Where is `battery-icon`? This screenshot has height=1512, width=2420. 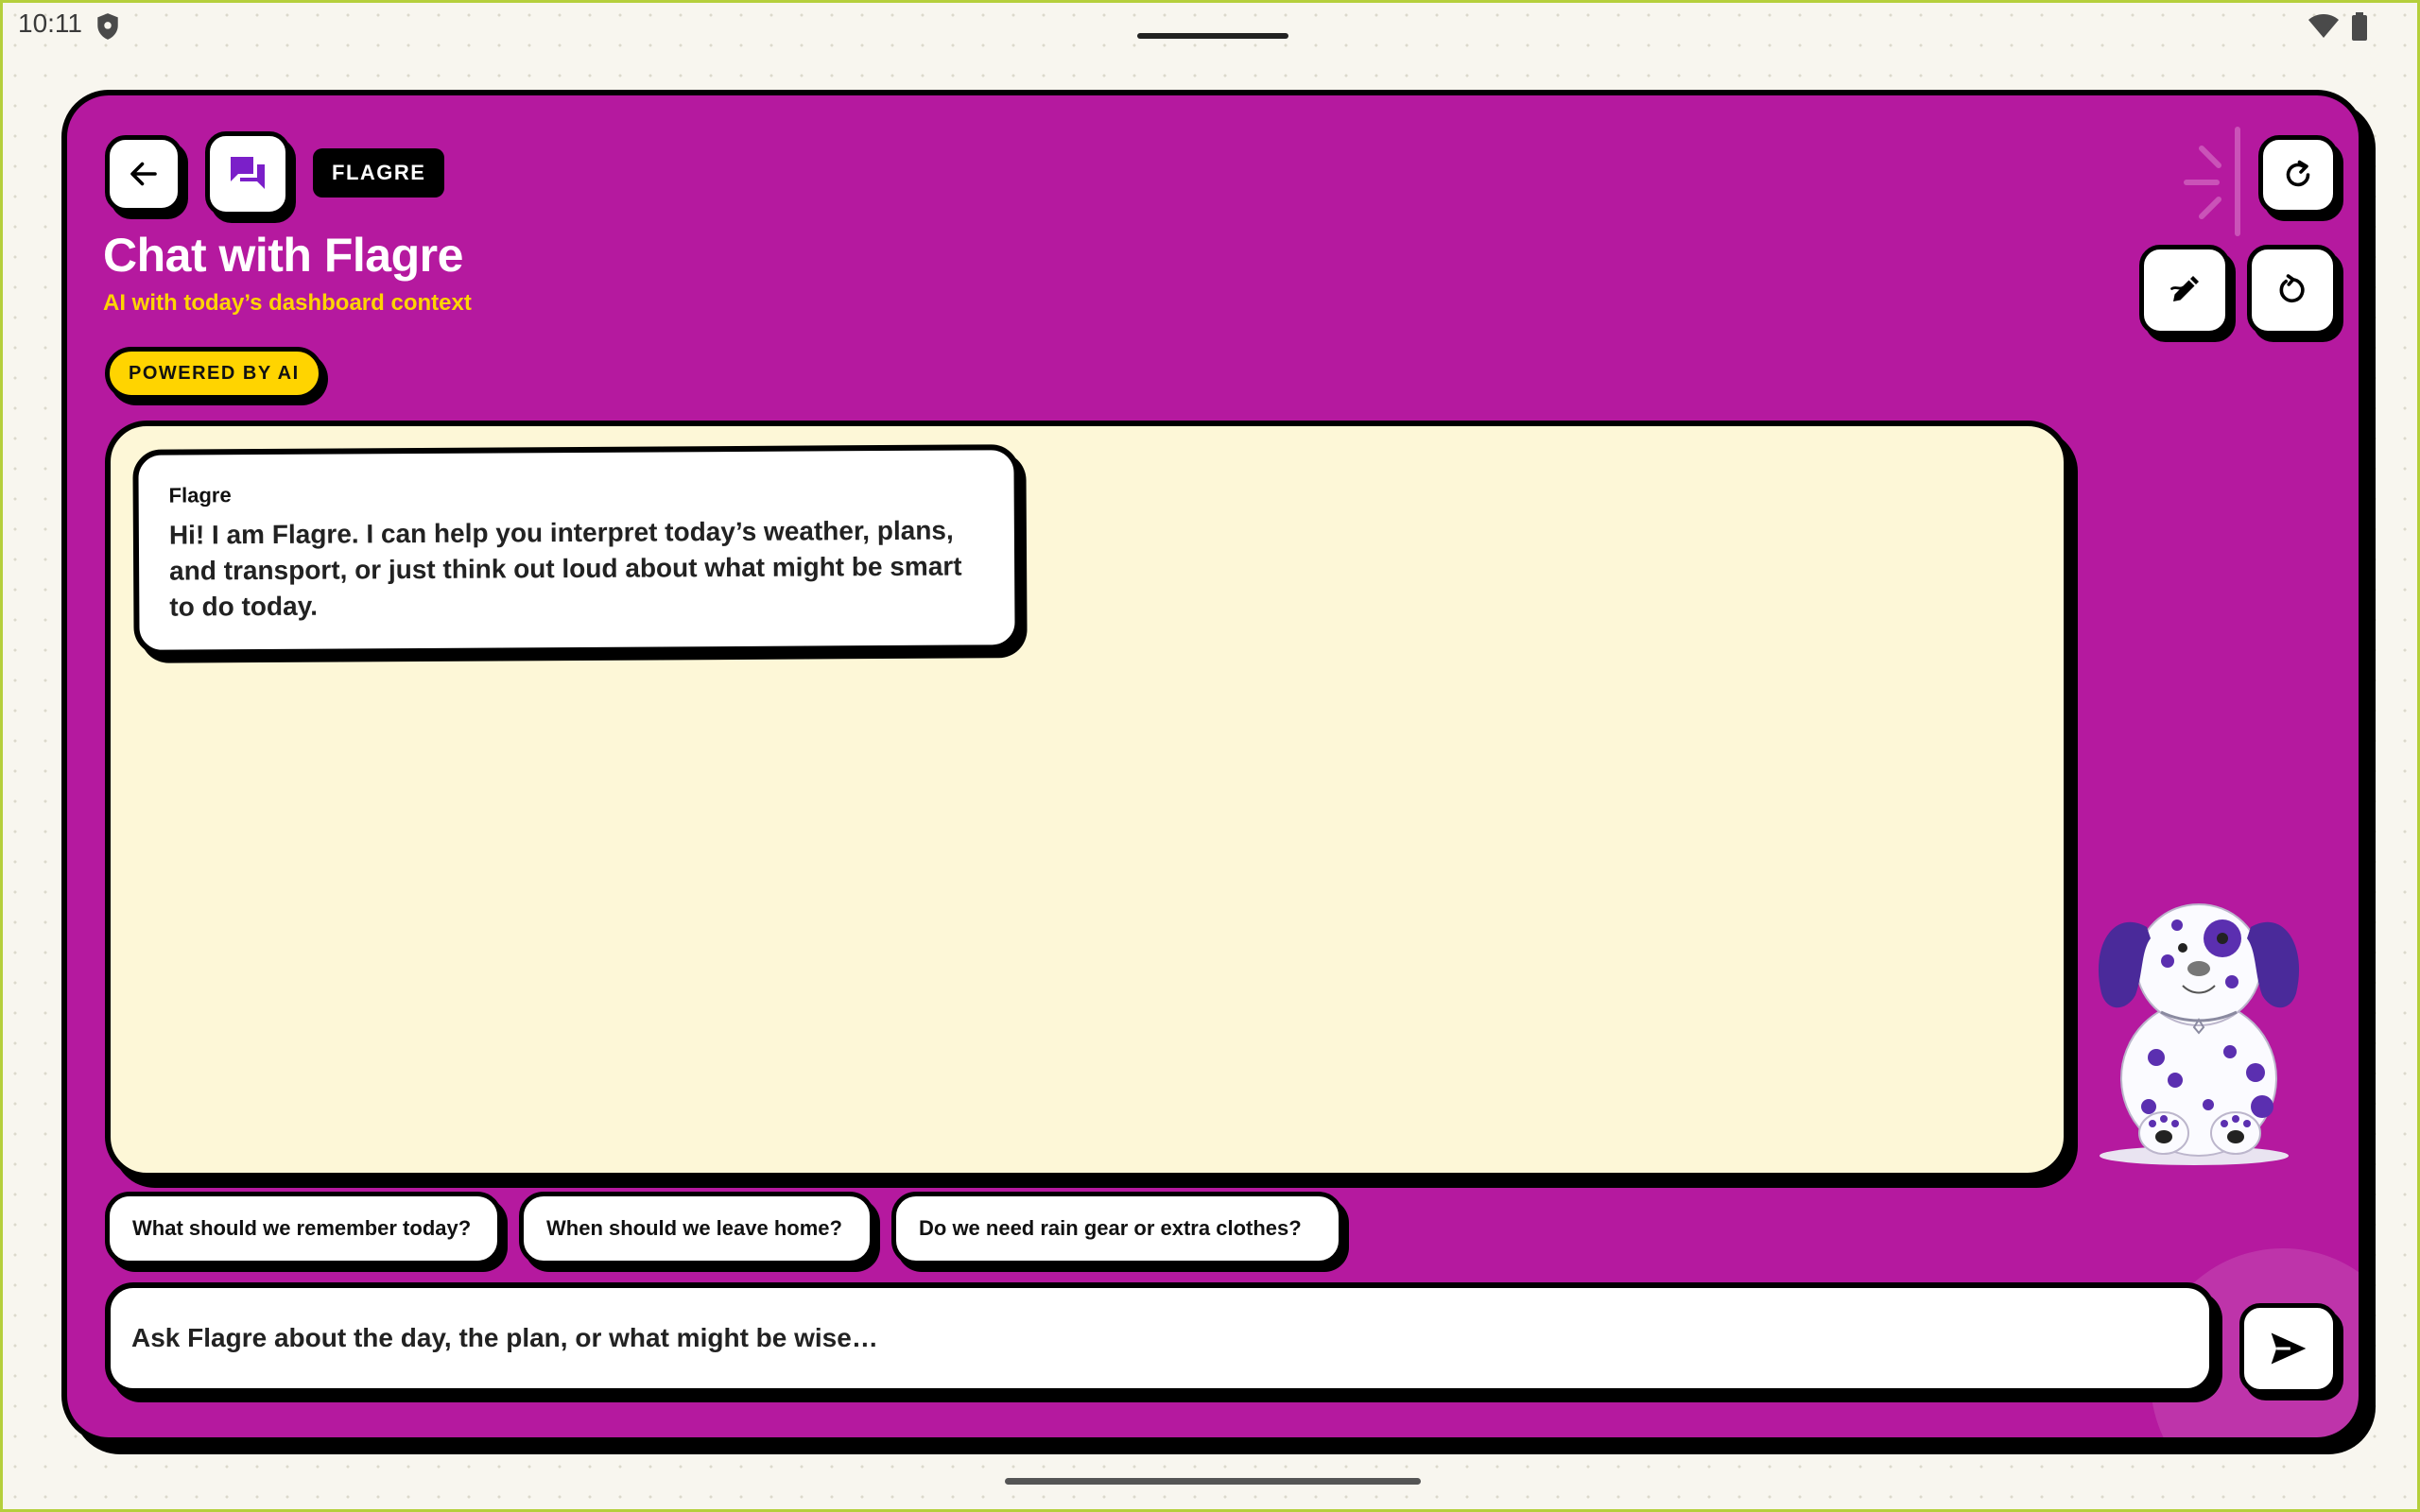
battery-icon is located at coordinates (2359, 26).